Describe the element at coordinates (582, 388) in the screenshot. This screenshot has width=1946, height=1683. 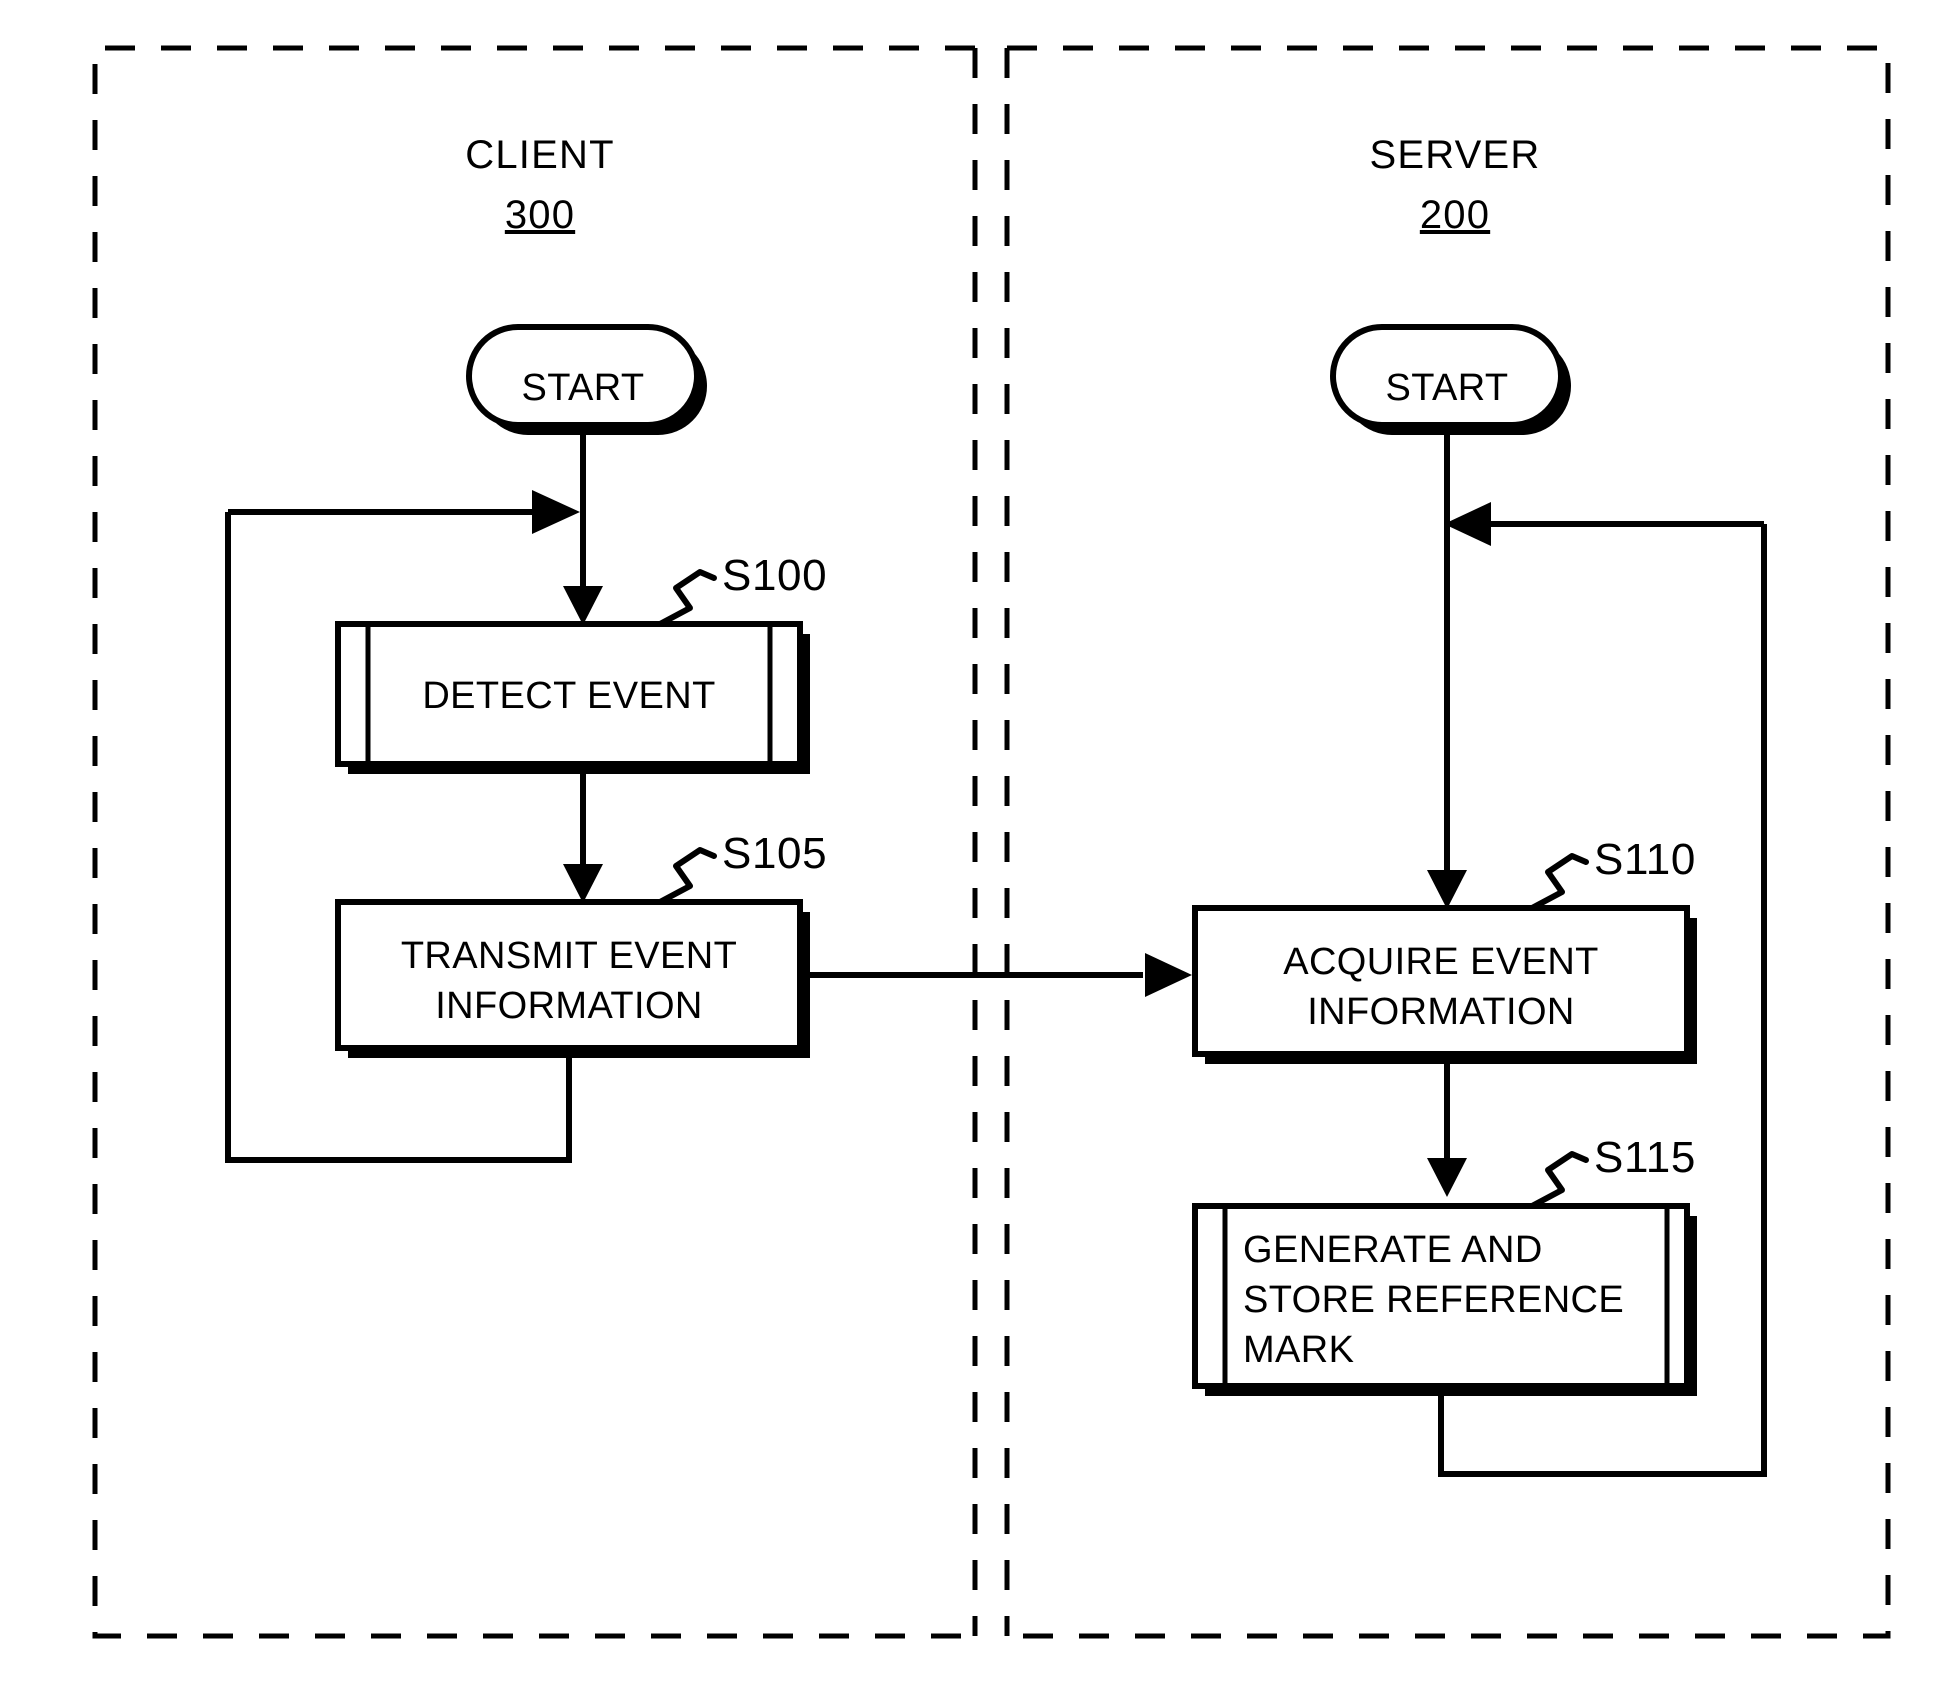
I see `client-start-label: START` at that location.